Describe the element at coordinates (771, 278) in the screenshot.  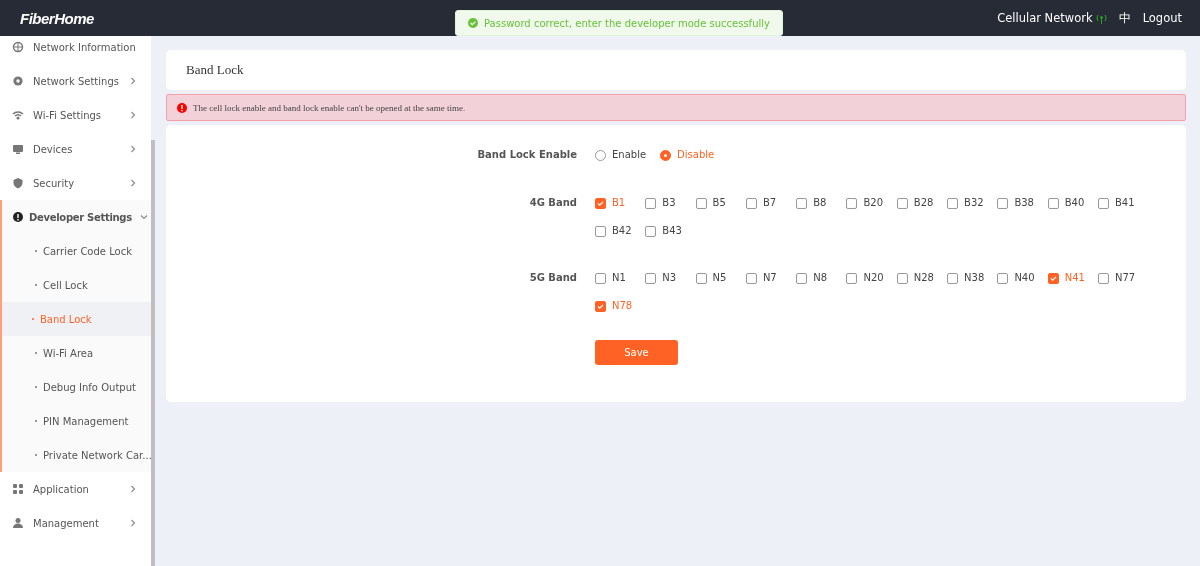
I see `checkbox-option: N7` at that location.